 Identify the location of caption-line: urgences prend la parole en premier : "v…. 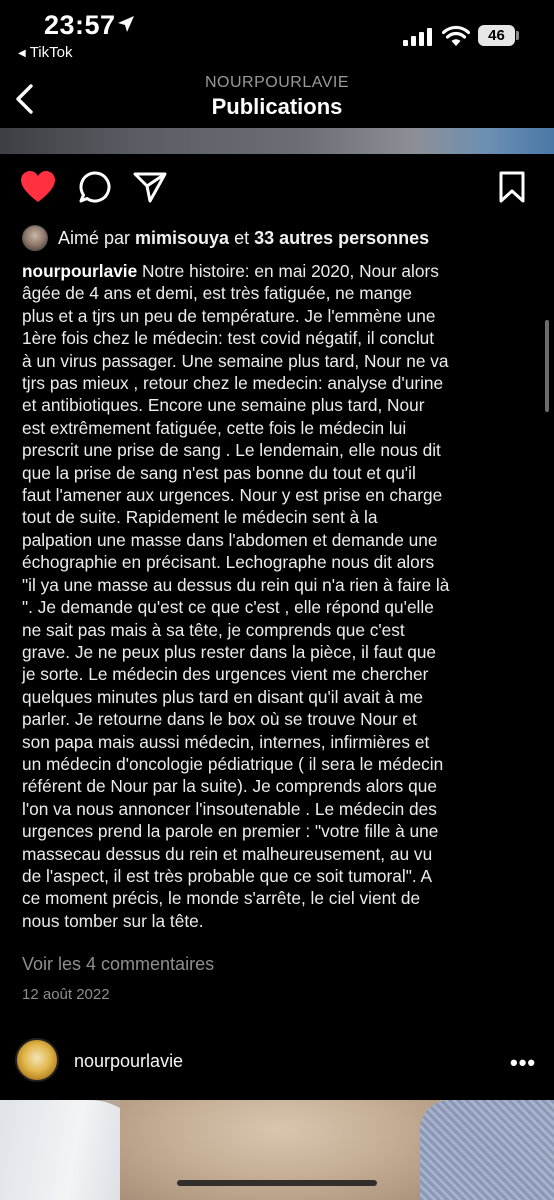
(230, 831).